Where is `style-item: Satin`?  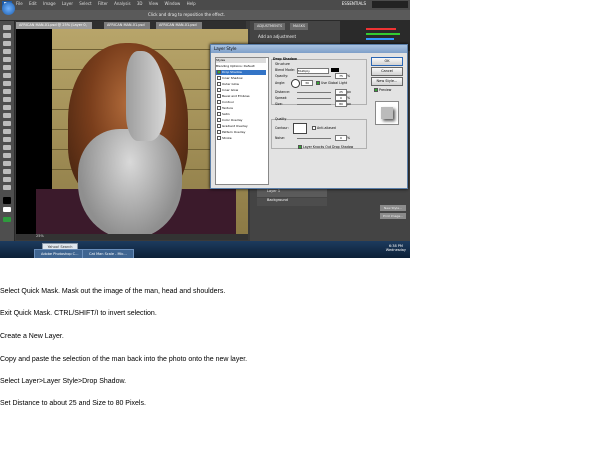
style-item: Satin is located at coordinates (241, 114).